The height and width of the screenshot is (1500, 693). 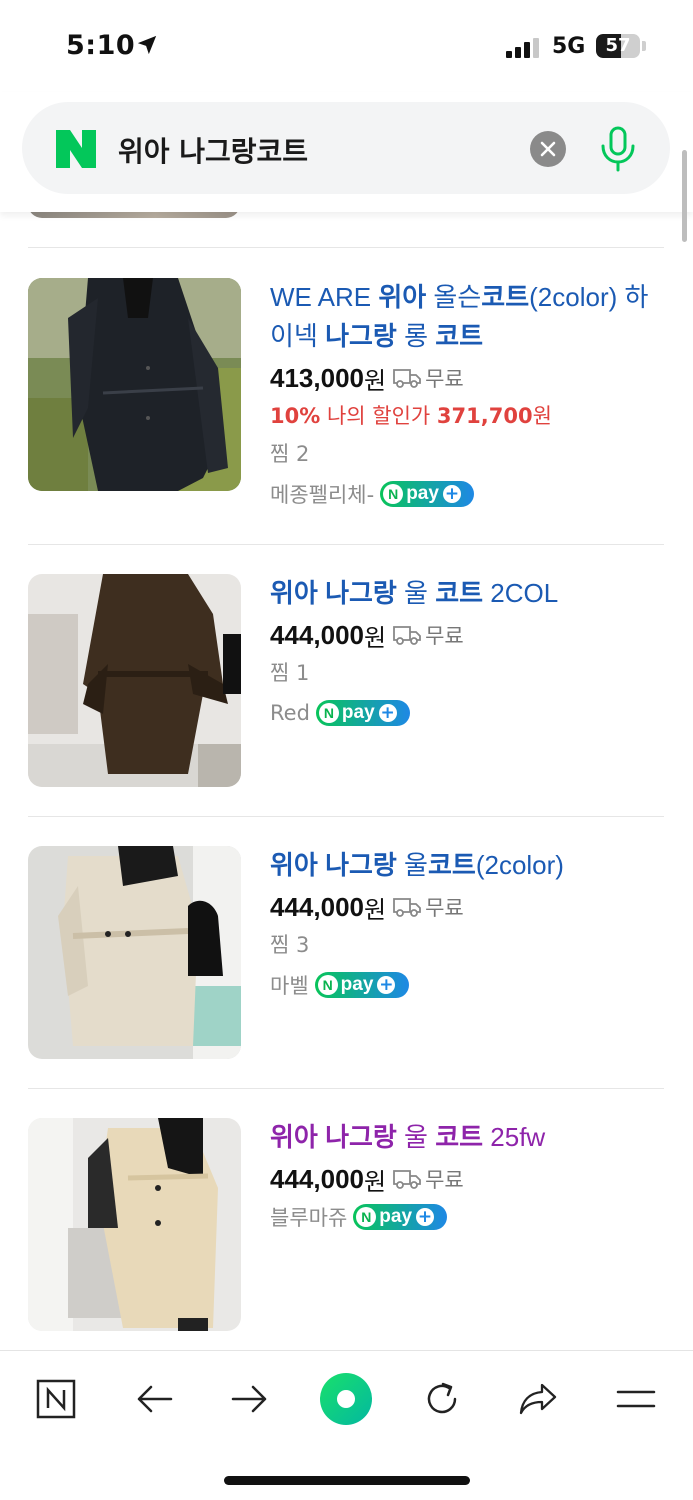 I want to click on beige-coat-photo, so click(x=134, y=952).